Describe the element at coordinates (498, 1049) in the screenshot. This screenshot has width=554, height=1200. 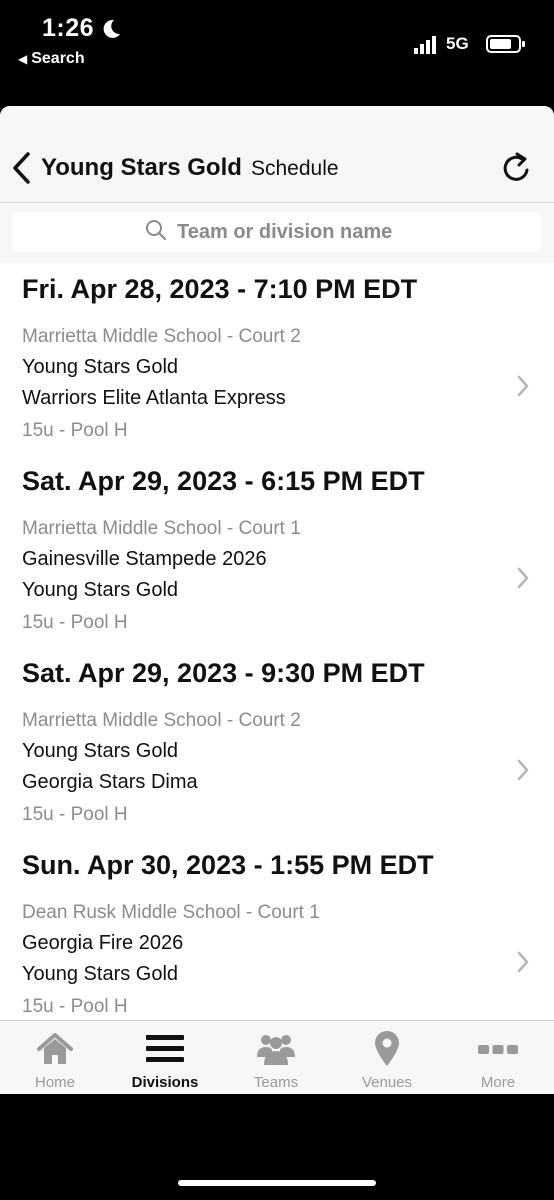
I see `more-icon` at that location.